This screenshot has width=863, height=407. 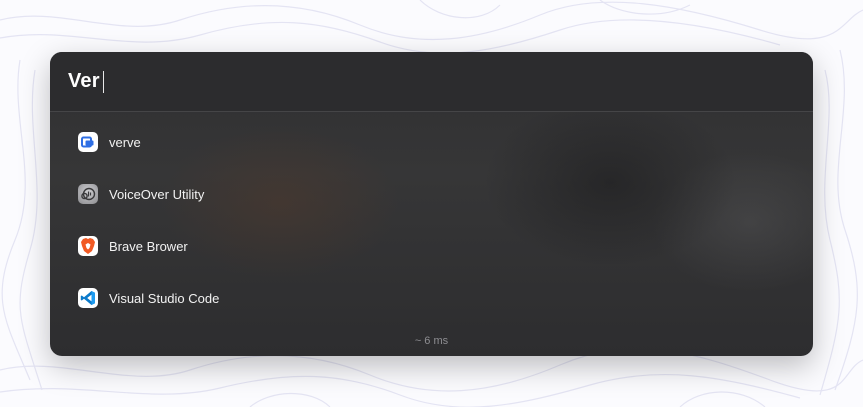 I want to click on result-label: verve, so click(x=125, y=142).